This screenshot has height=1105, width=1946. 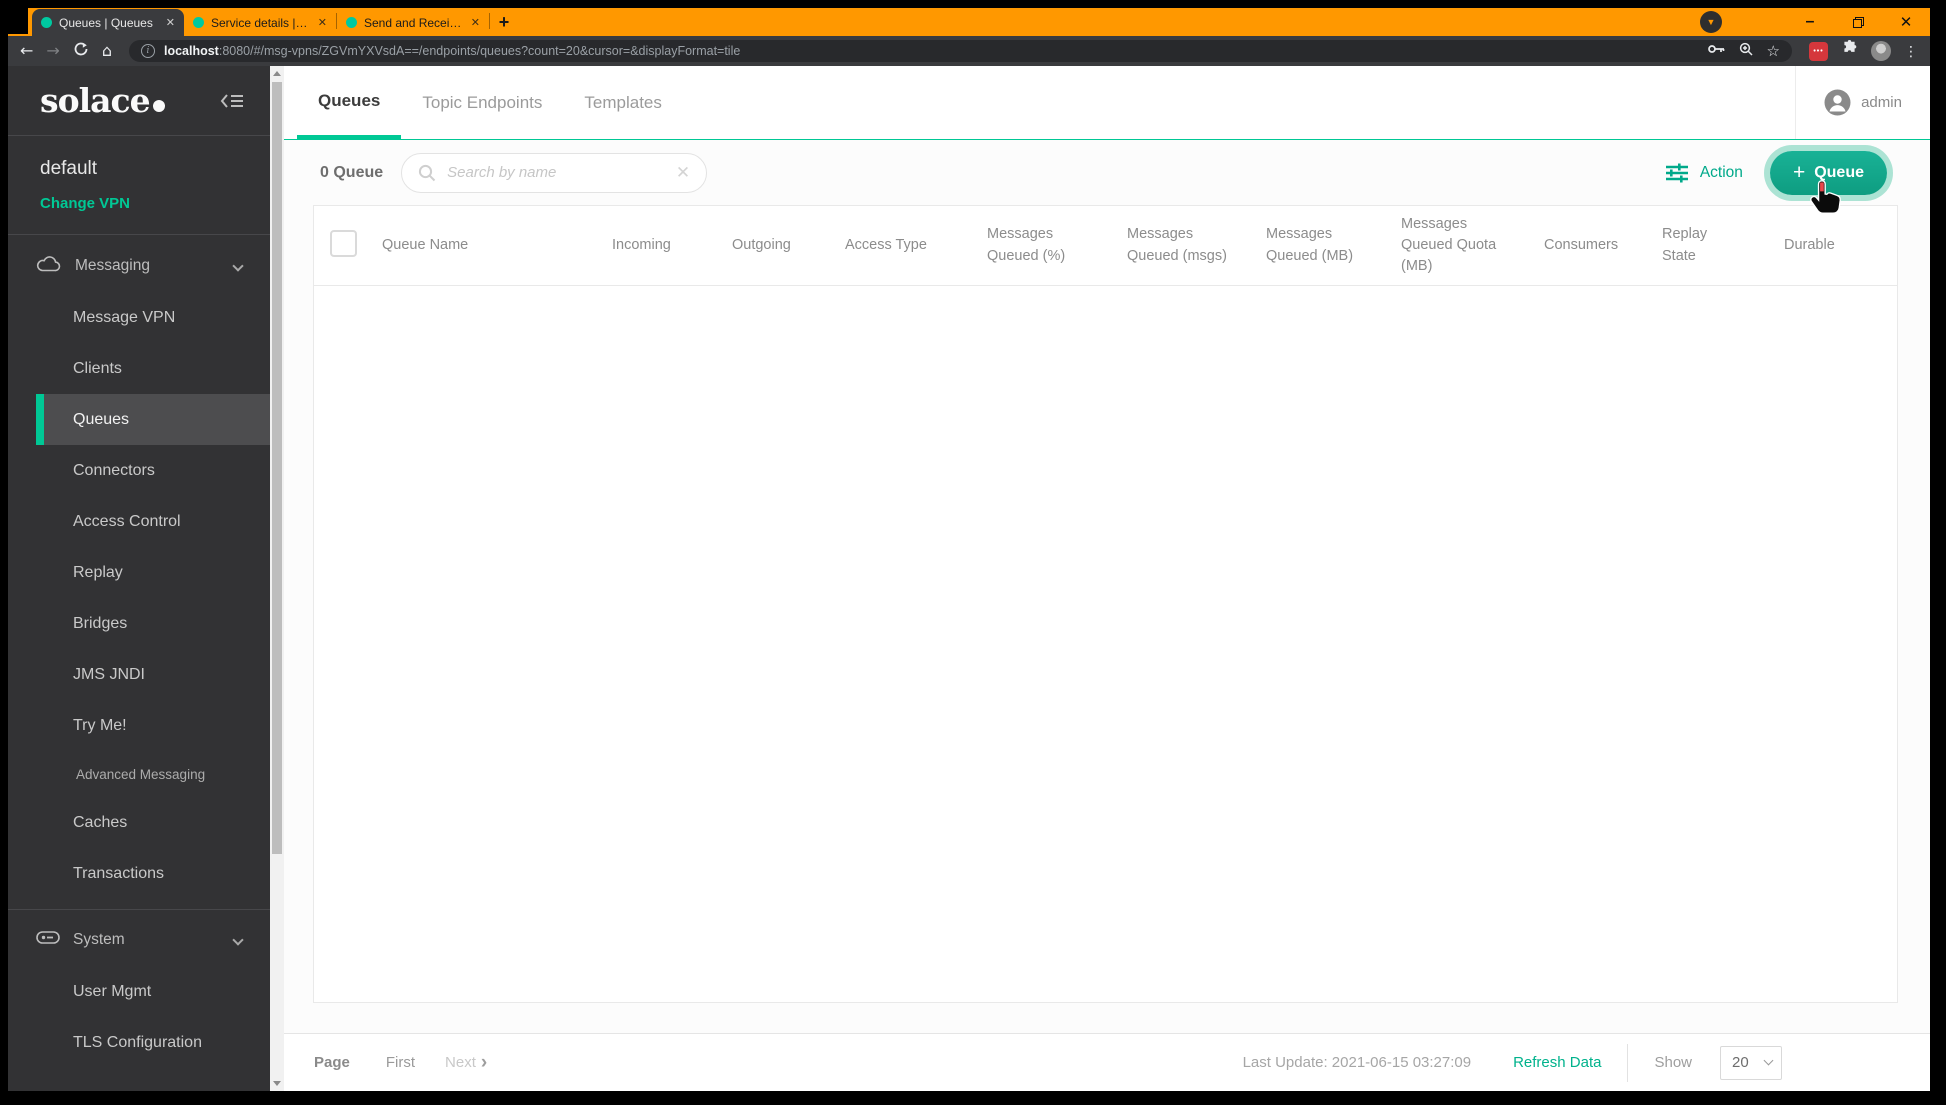 I want to click on tab-topic-endpoints: Topic Endpoints, so click(x=482, y=102).